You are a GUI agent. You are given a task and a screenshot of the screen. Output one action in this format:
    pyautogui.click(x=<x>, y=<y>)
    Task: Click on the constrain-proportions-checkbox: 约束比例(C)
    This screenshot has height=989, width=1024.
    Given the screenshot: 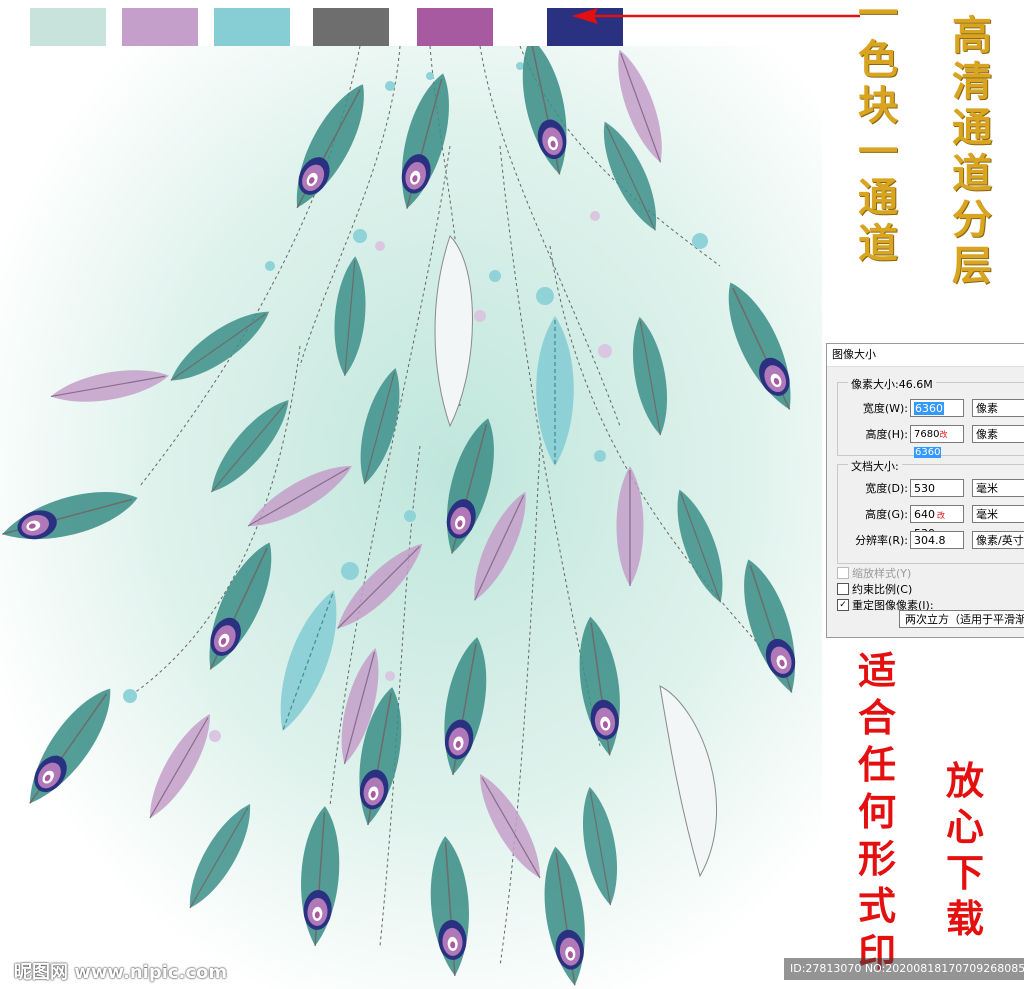 What is the action you would take?
    pyautogui.click(x=874, y=590)
    